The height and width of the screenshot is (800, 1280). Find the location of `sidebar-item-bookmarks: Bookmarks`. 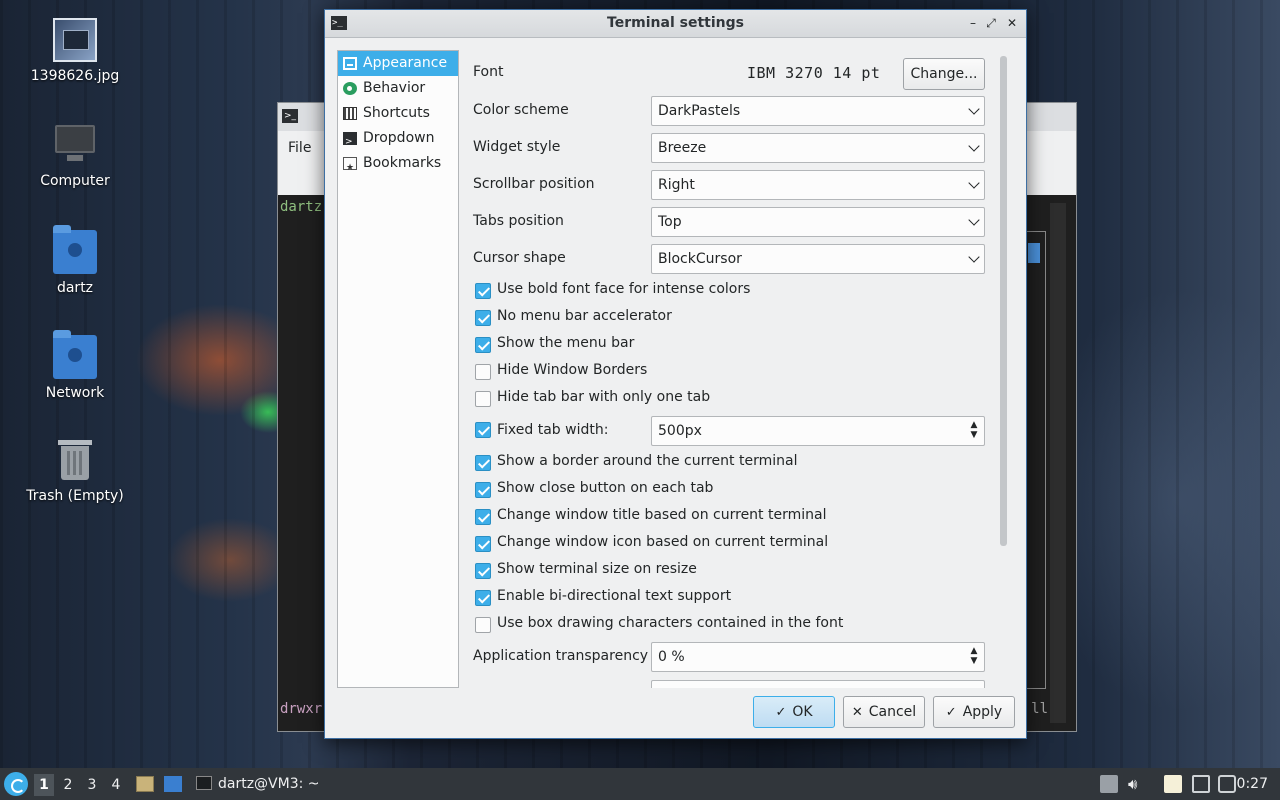

sidebar-item-bookmarks: Bookmarks is located at coordinates (398, 166).